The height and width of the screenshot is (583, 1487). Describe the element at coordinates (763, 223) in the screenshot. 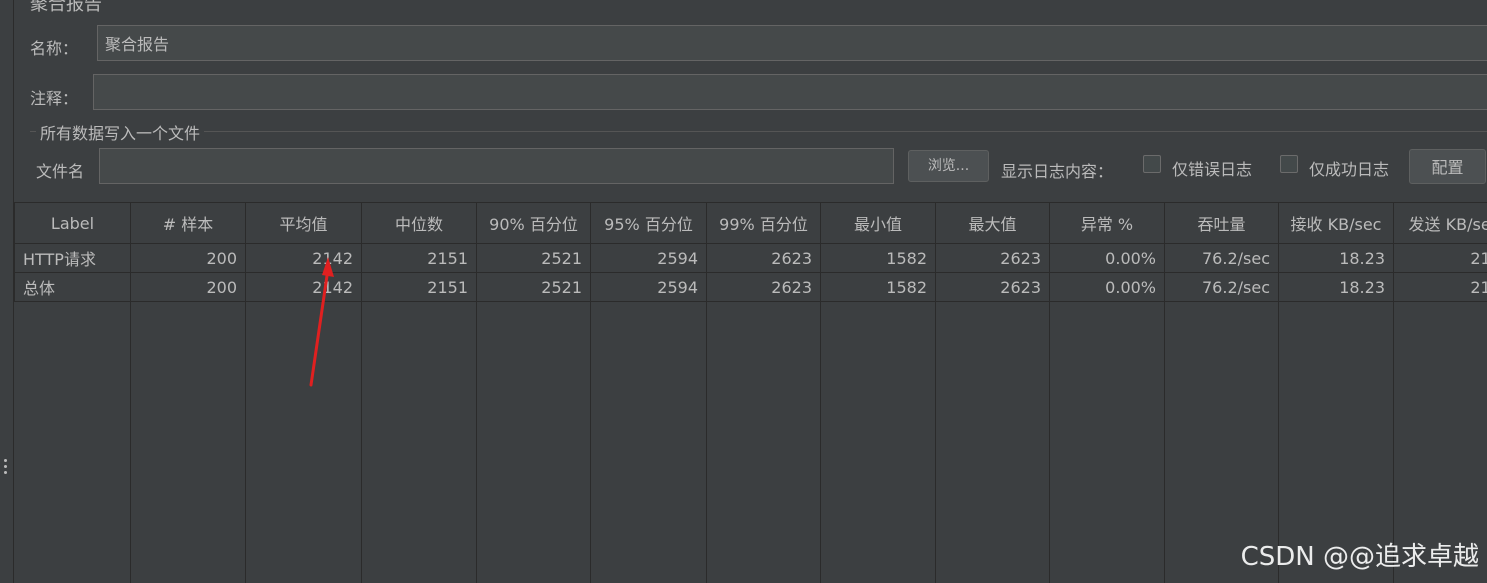

I see `column-header: 99% 百分位` at that location.